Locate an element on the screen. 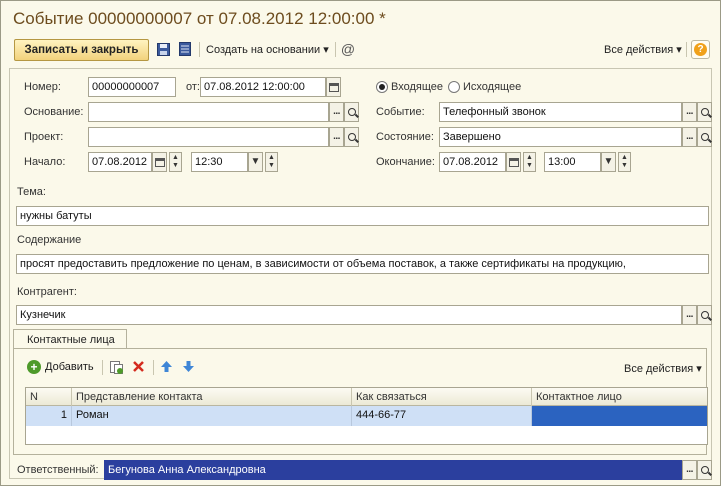 The width and height of the screenshot is (721, 486). counterparty-open-button is located at coordinates (704, 315).